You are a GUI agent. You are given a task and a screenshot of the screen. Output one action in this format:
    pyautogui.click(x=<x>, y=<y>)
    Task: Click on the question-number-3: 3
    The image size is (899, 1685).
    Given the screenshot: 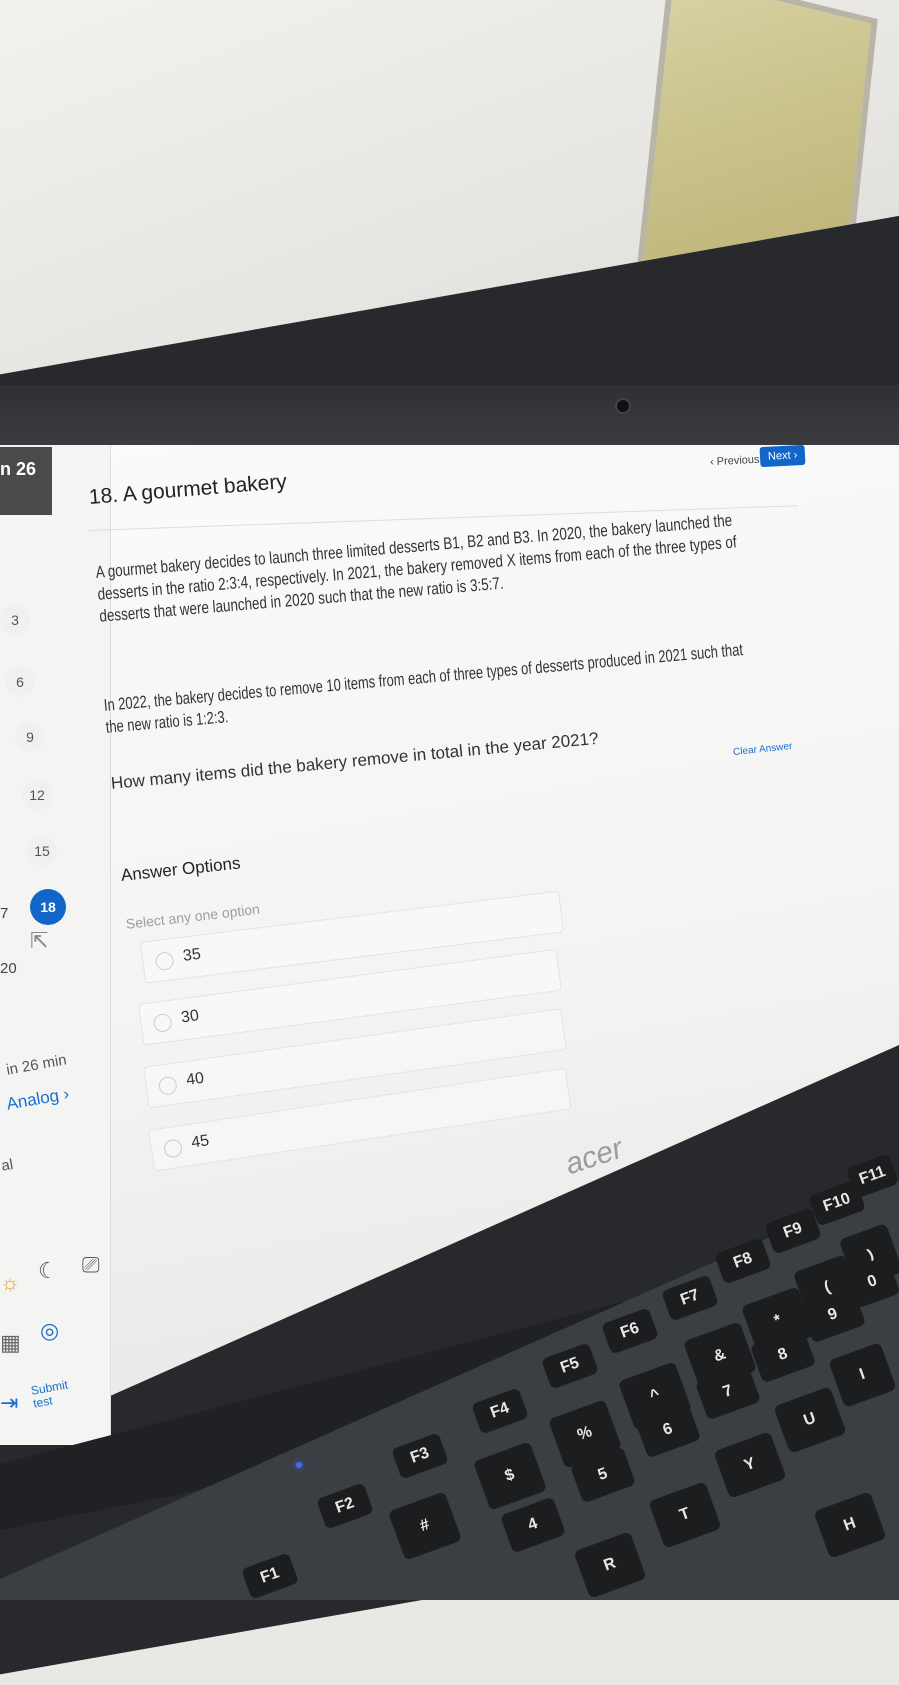 What is the action you would take?
    pyautogui.click(x=15, y=620)
    